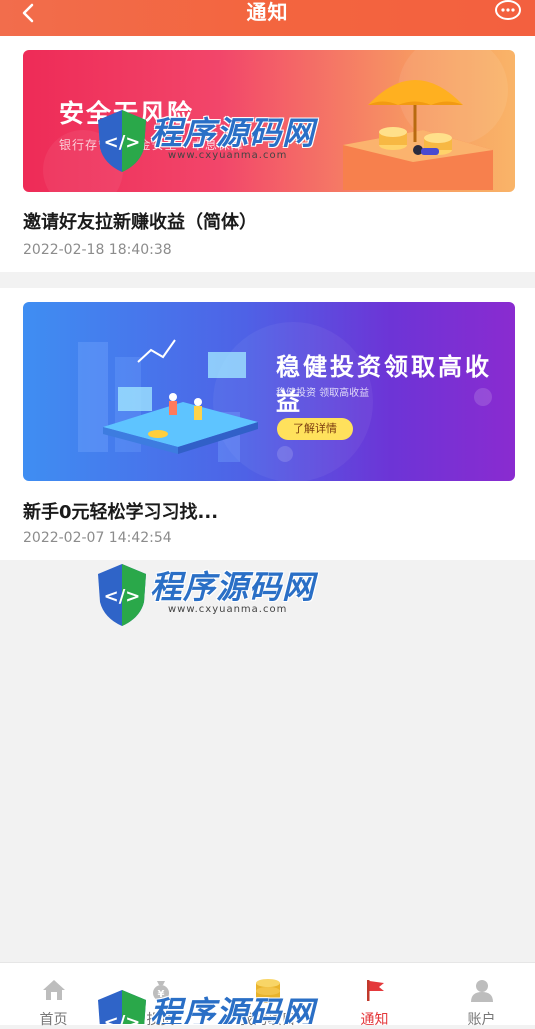 This screenshot has height=1029, width=535. What do you see at coordinates (140, 221) in the screenshot?
I see `notice-title: 邀请好友拉新赚收益（简体）` at bounding box center [140, 221].